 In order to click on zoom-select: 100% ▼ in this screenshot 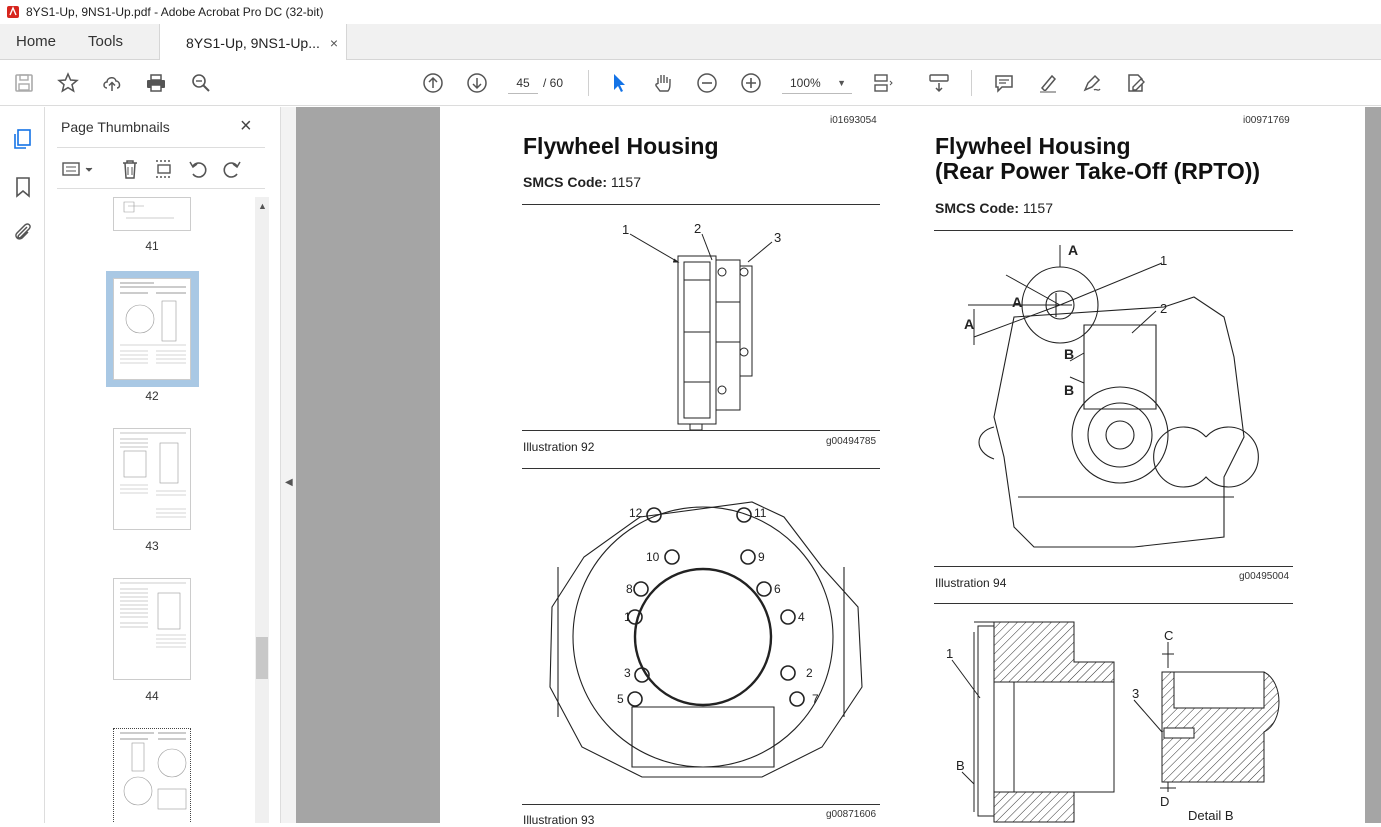, I will do `click(817, 83)`.